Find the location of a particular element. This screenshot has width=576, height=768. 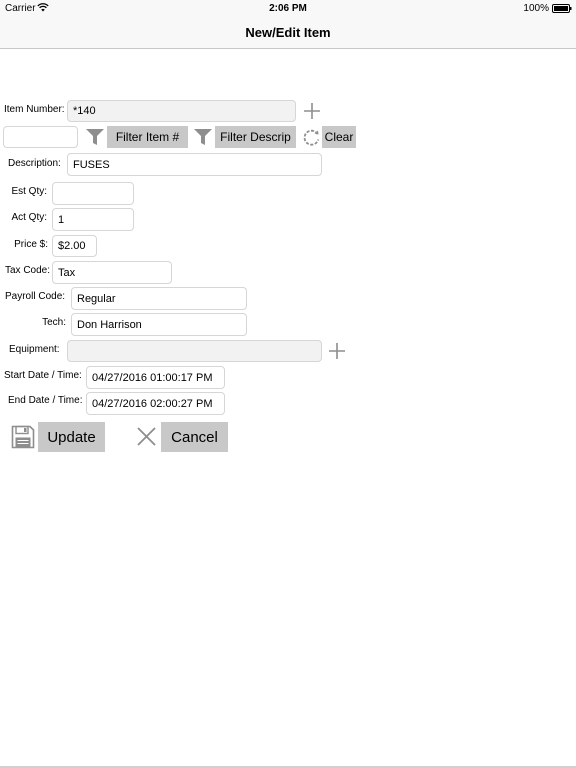

price-field: $2.00 is located at coordinates (74, 246).